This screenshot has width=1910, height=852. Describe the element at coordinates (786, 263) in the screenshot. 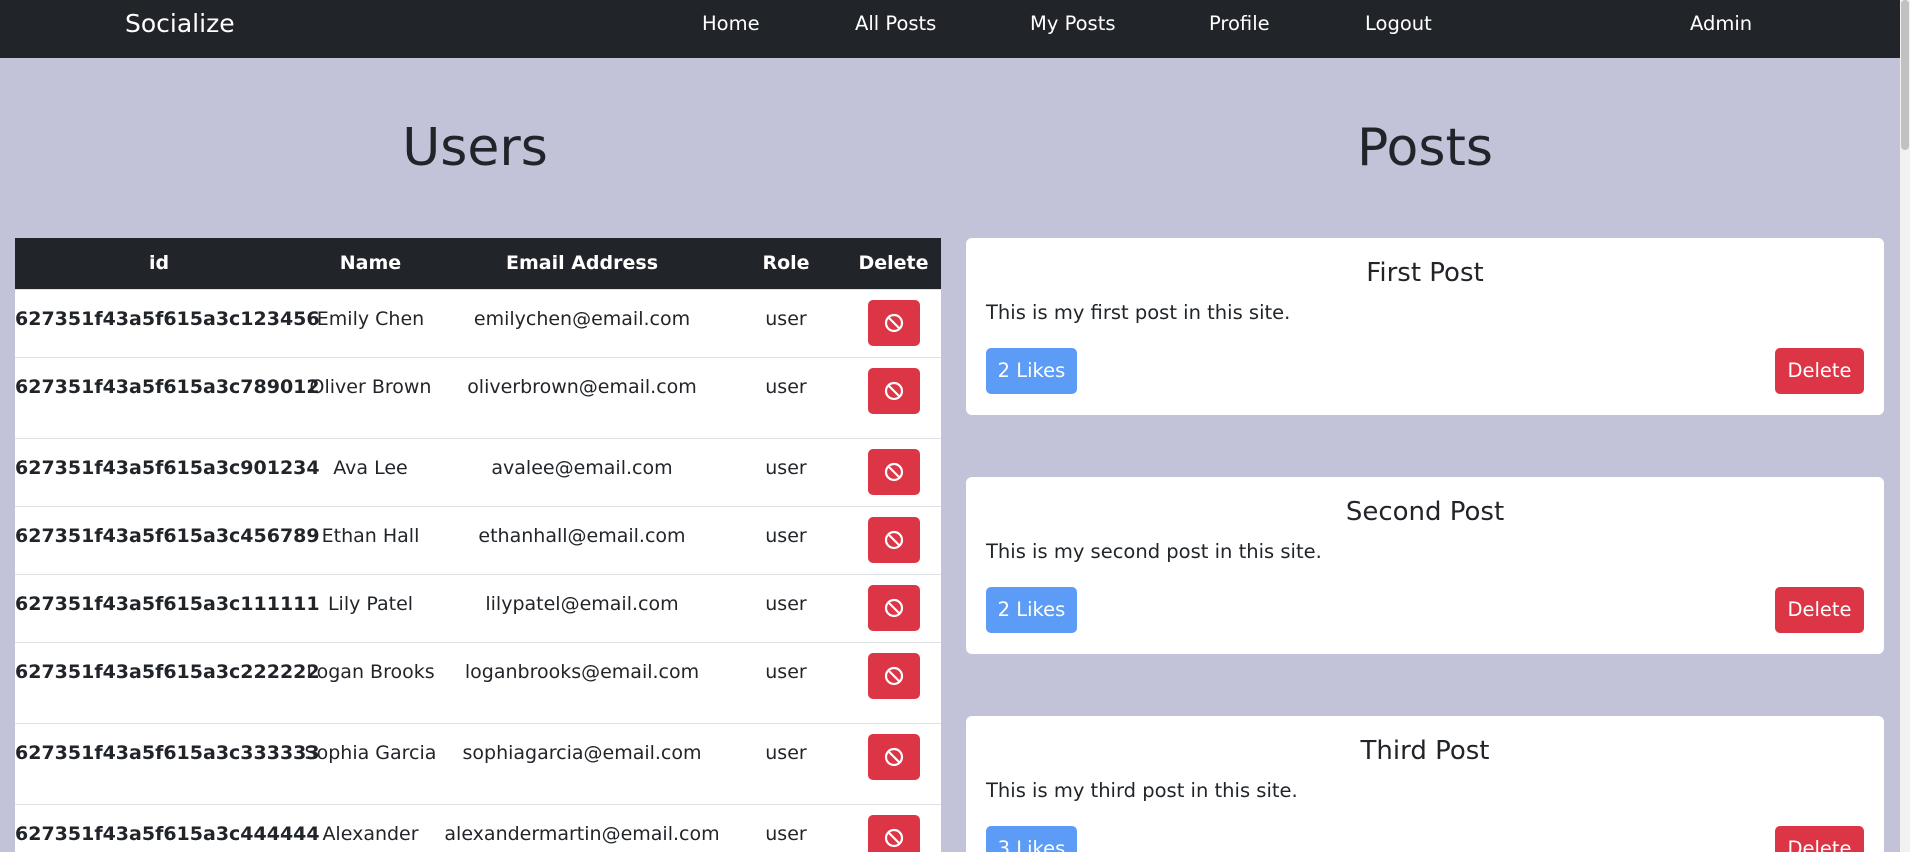

I see `column-header-role: Role` at that location.